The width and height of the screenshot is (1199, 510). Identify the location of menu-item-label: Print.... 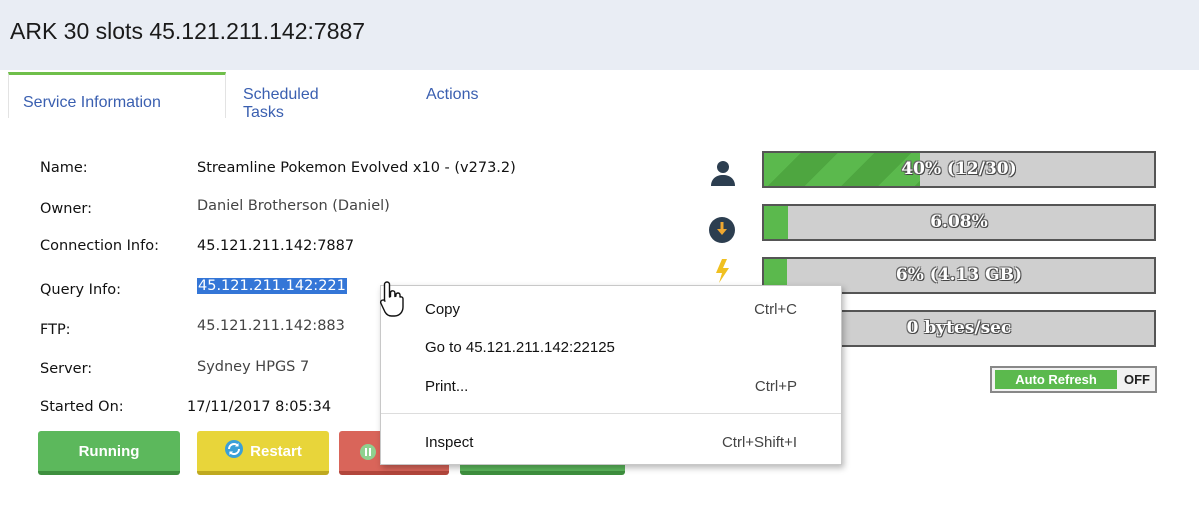
(447, 386).